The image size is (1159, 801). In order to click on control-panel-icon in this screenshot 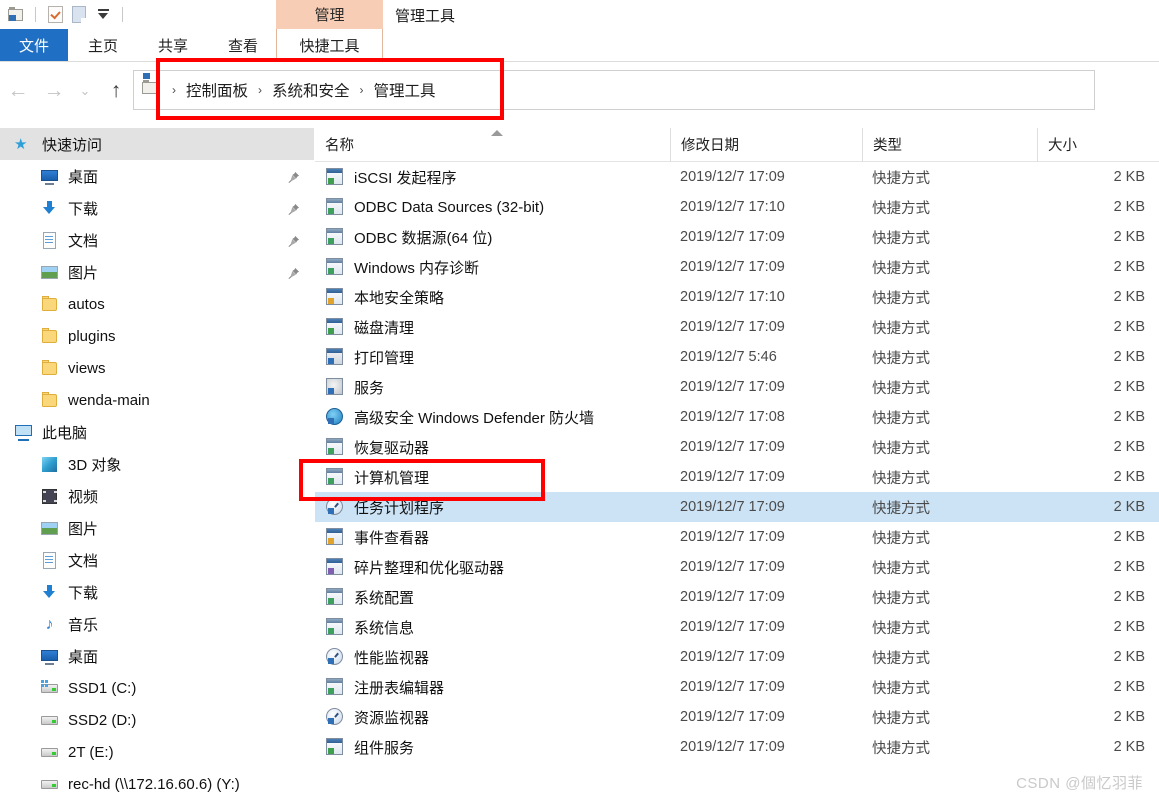, I will do `click(153, 86)`.